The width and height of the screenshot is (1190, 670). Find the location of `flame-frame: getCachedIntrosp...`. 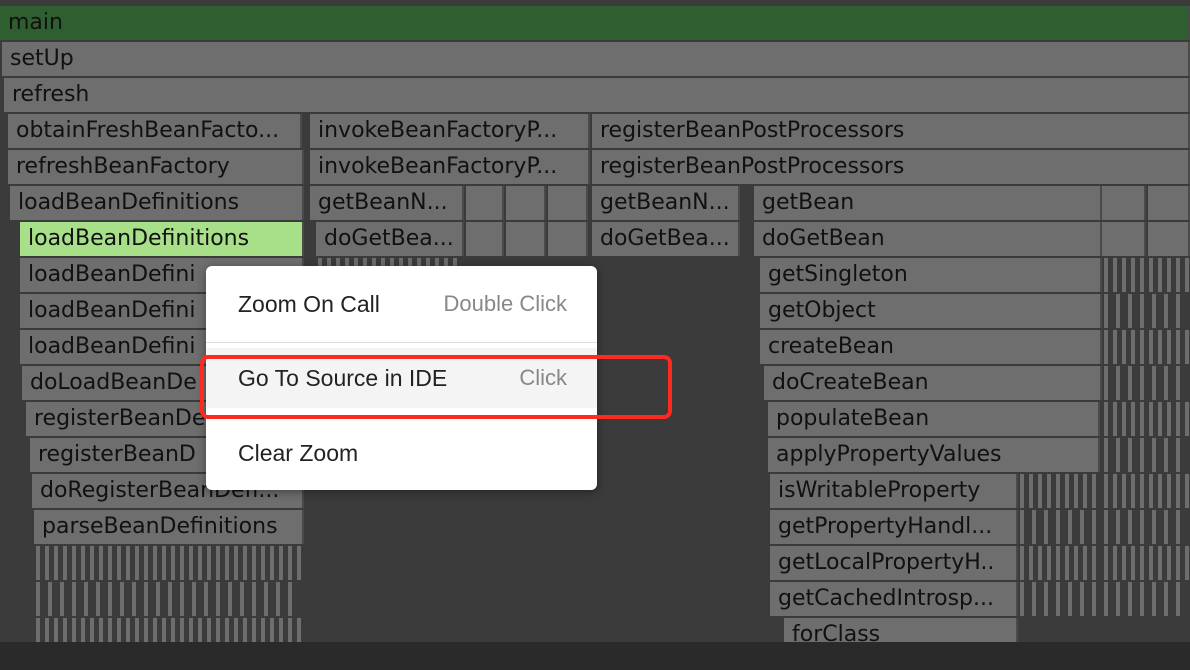

flame-frame: getCachedIntrosp... is located at coordinates (894, 599).